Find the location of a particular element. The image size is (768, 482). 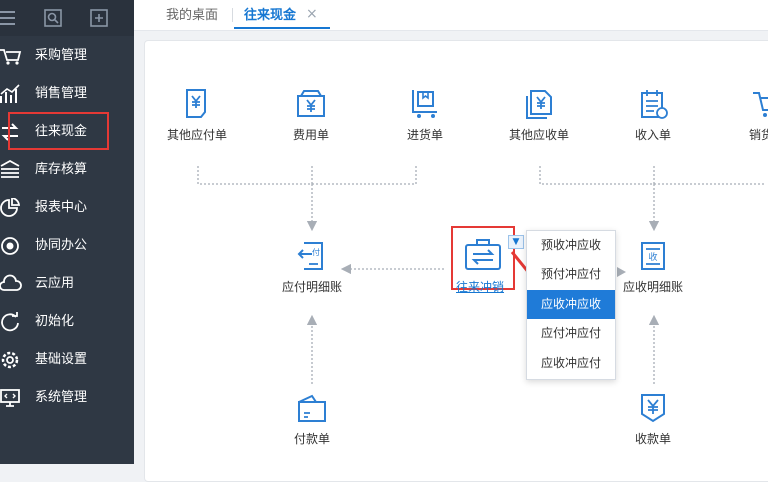

sidebar-item-label: 报表中心 is located at coordinates (61, 207).